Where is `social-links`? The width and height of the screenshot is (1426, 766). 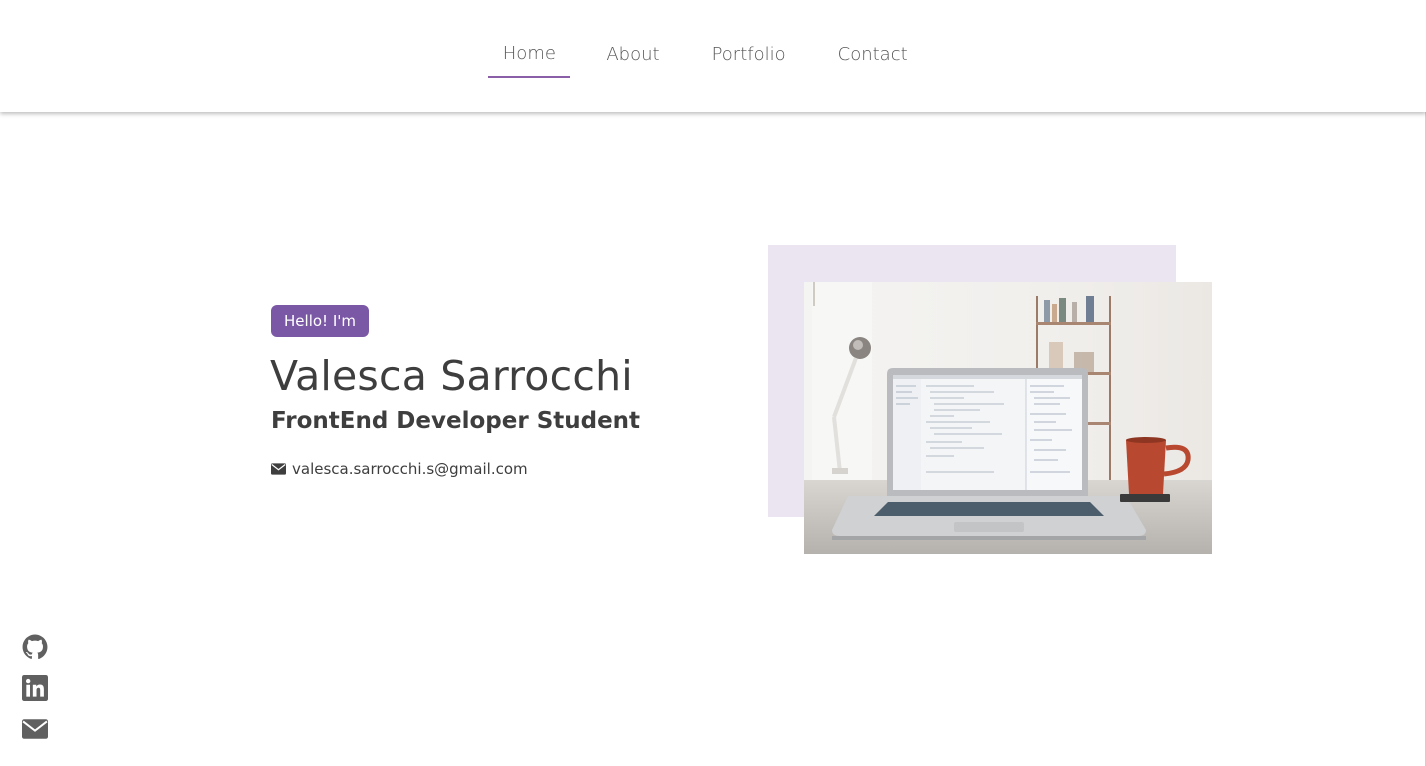 social-links is located at coordinates (35, 688).